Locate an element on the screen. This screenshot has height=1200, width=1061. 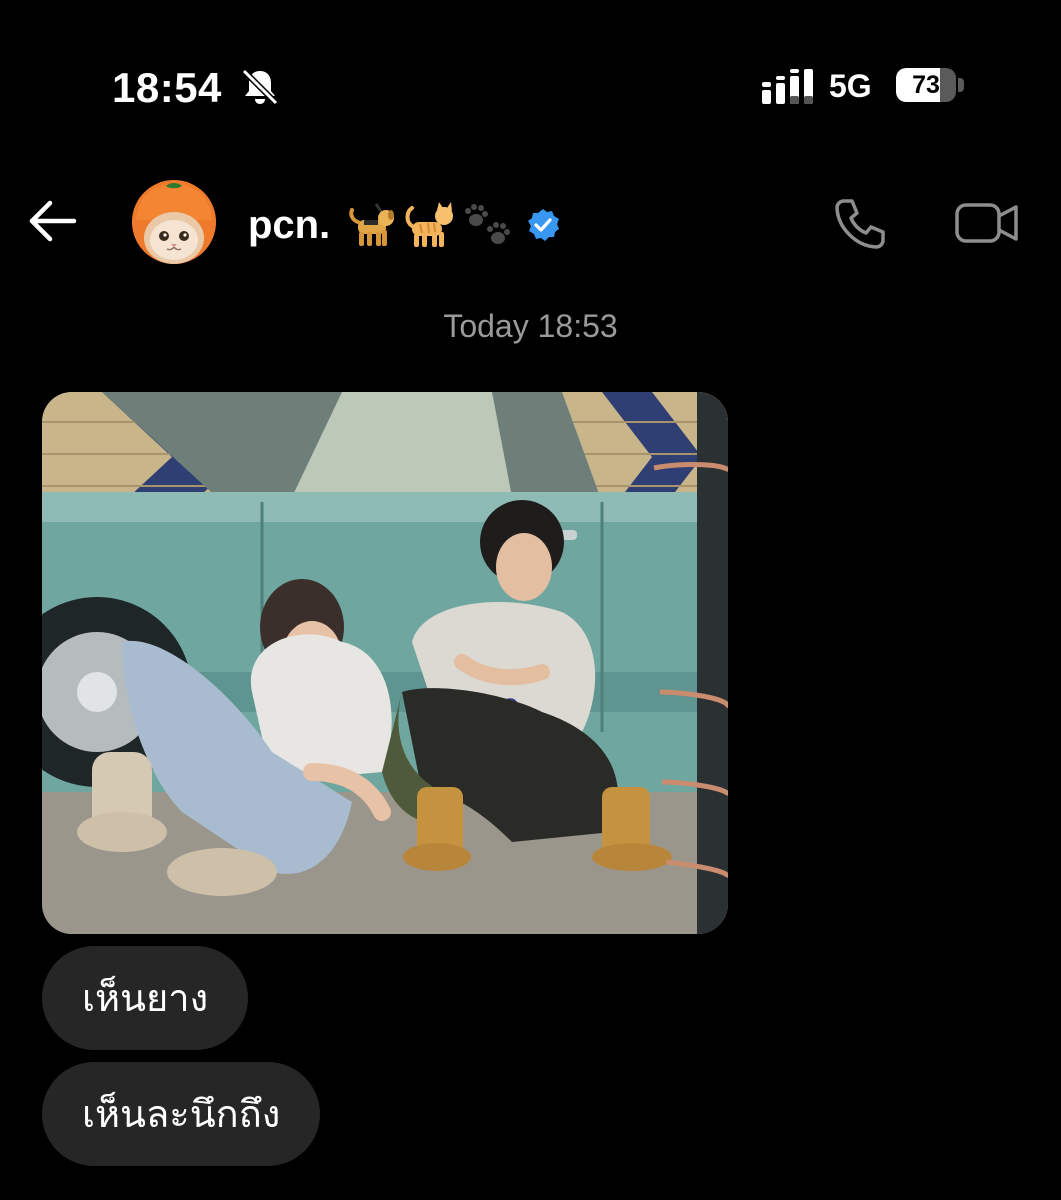
cat-in-orange-hat-avatar is located at coordinates (174, 222).